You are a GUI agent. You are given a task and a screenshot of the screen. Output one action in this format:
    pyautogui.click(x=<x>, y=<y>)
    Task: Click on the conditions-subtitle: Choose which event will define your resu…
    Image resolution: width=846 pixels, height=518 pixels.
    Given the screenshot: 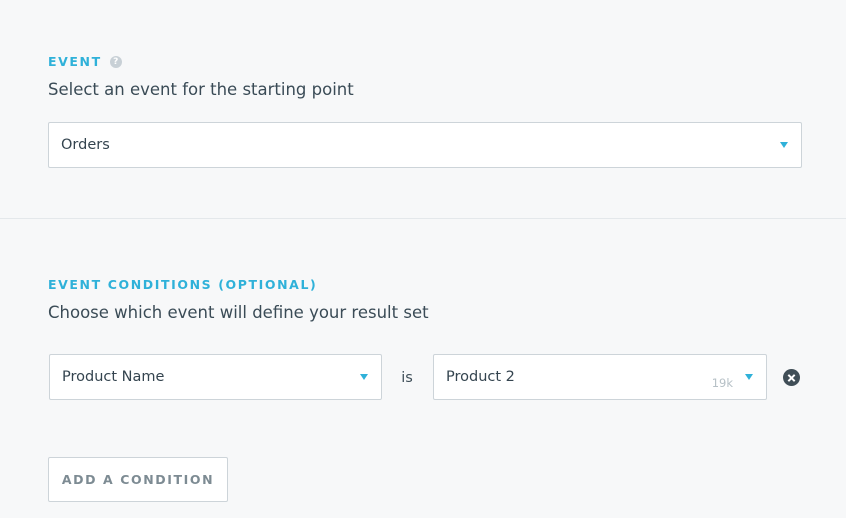 What is the action you would take?
    pyautogui.click(x=238, y=312)
    